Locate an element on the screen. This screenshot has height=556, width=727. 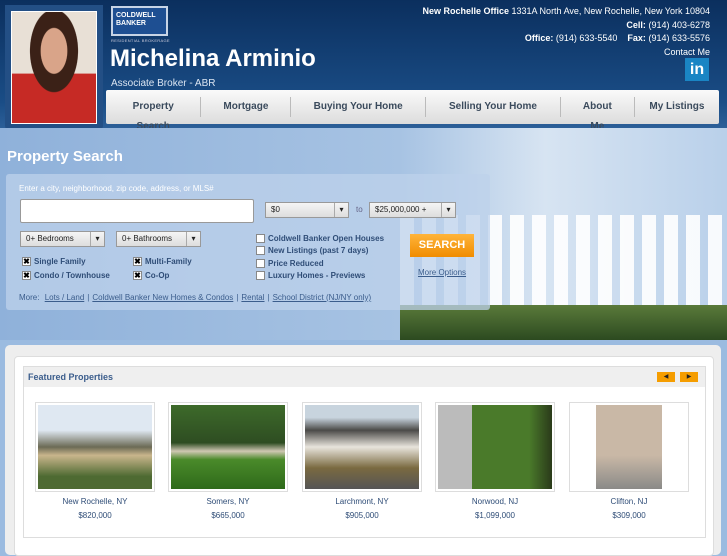
checkbox-single-family: ✖ Single Family is located at coordinates (54, 261).